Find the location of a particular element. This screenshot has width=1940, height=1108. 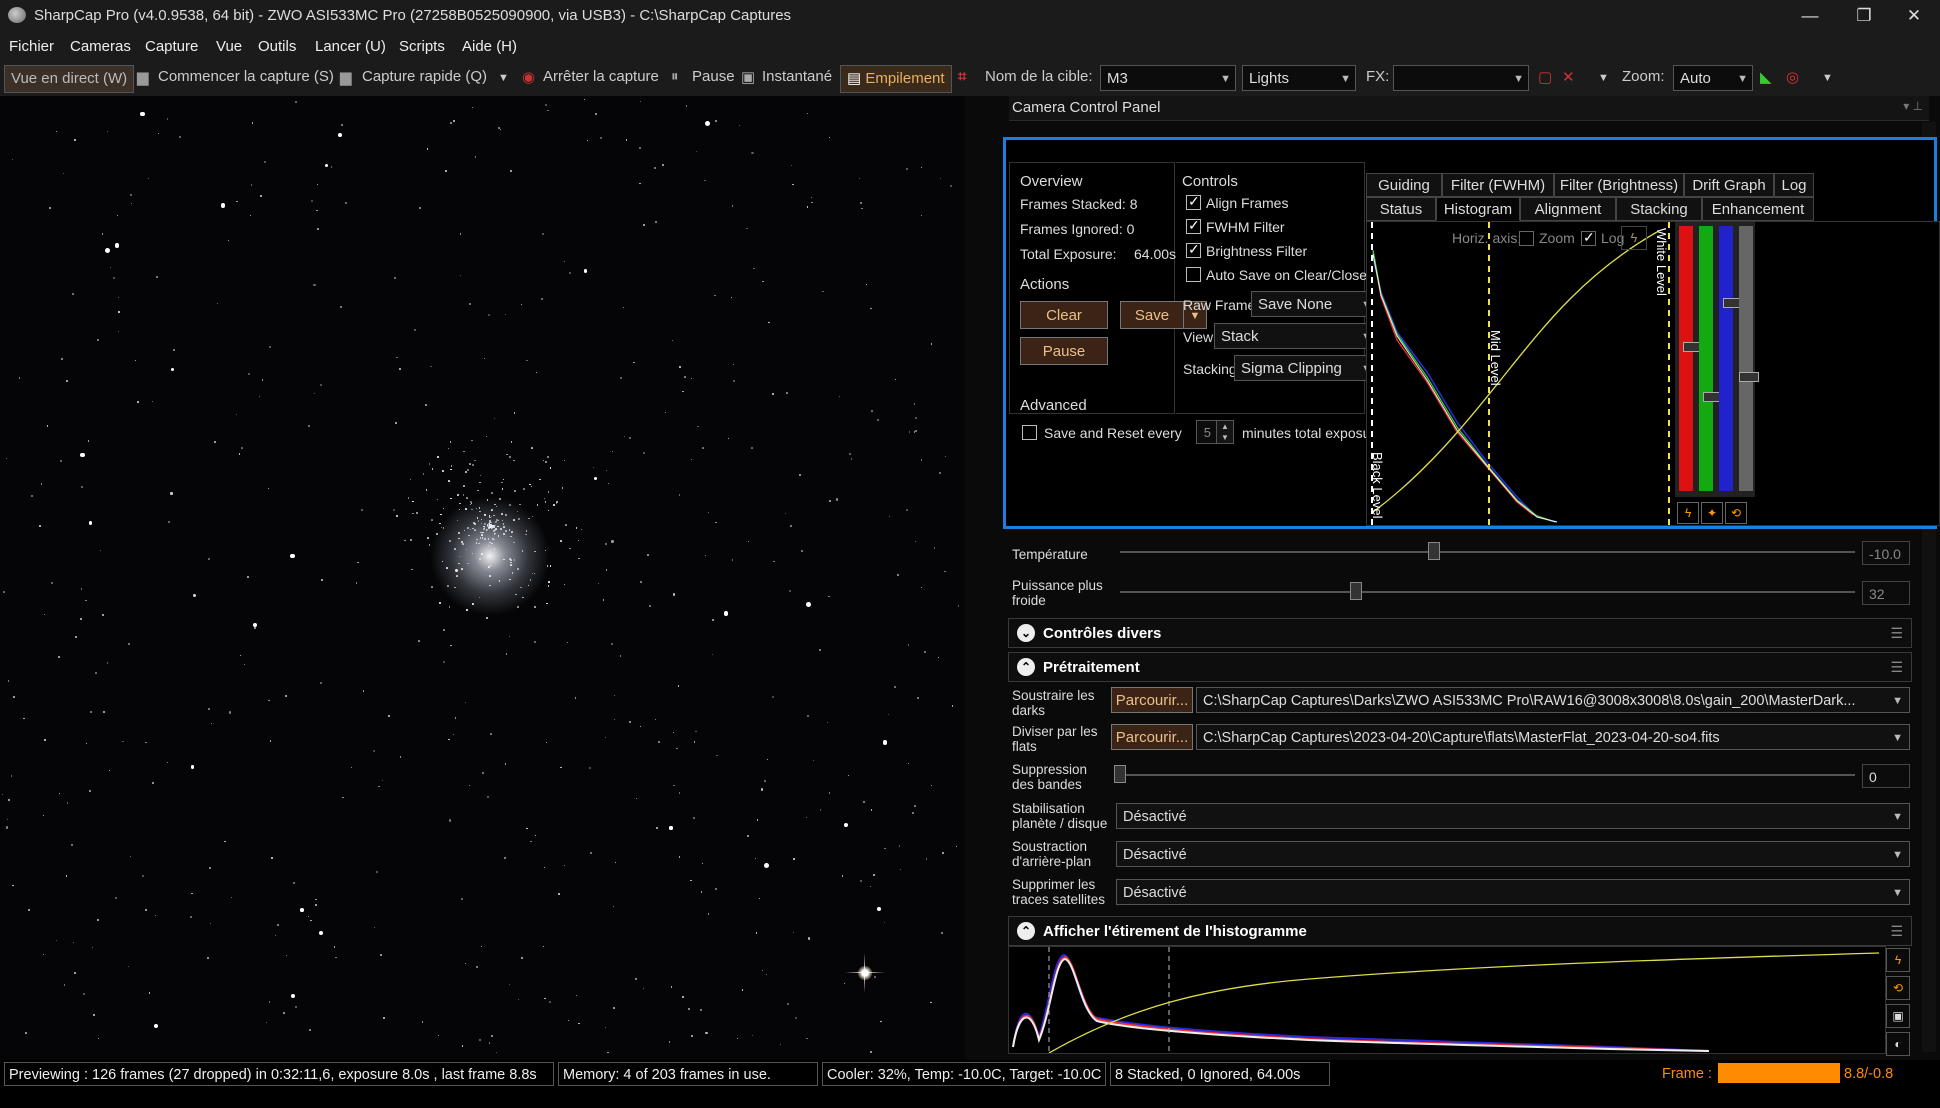

temperature-value: -10.0 is located at coordinates (1886, 553).